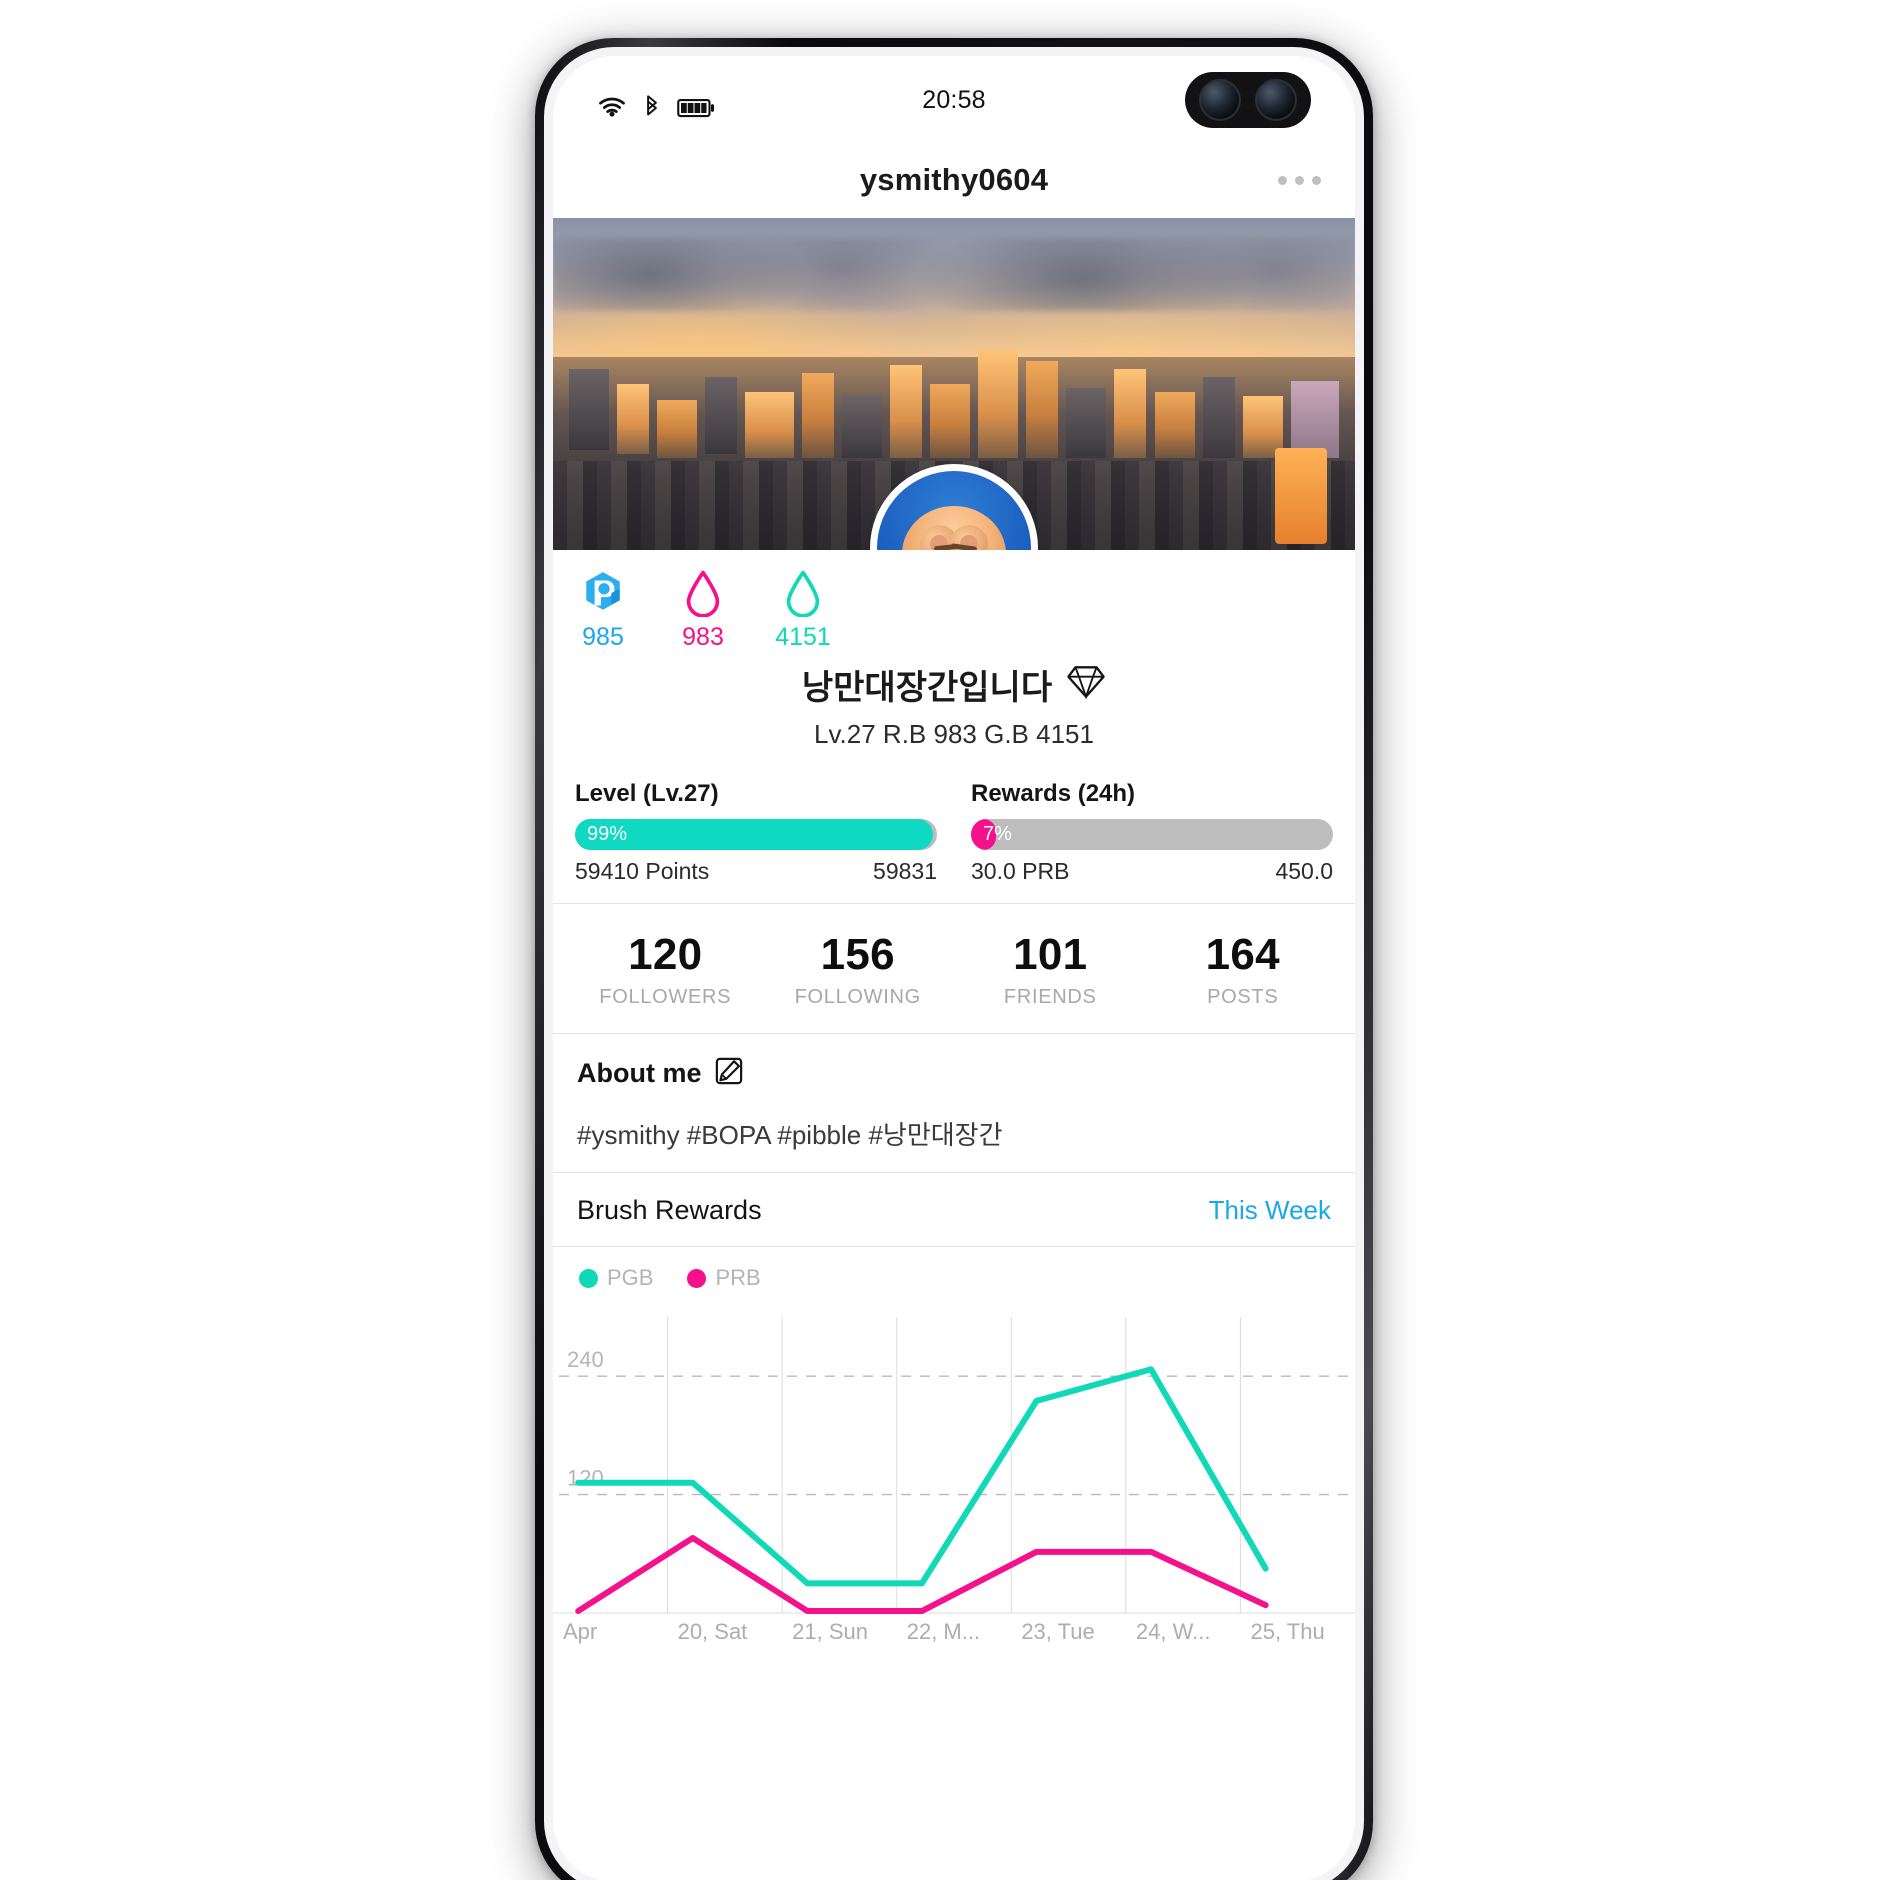 Image resolution: width=1880 pixels, height=1880 pixels. Describe the element at coordinates (1287, 1631) in the screenshot. I see `chart-x-label: 25, Thu` at that location.